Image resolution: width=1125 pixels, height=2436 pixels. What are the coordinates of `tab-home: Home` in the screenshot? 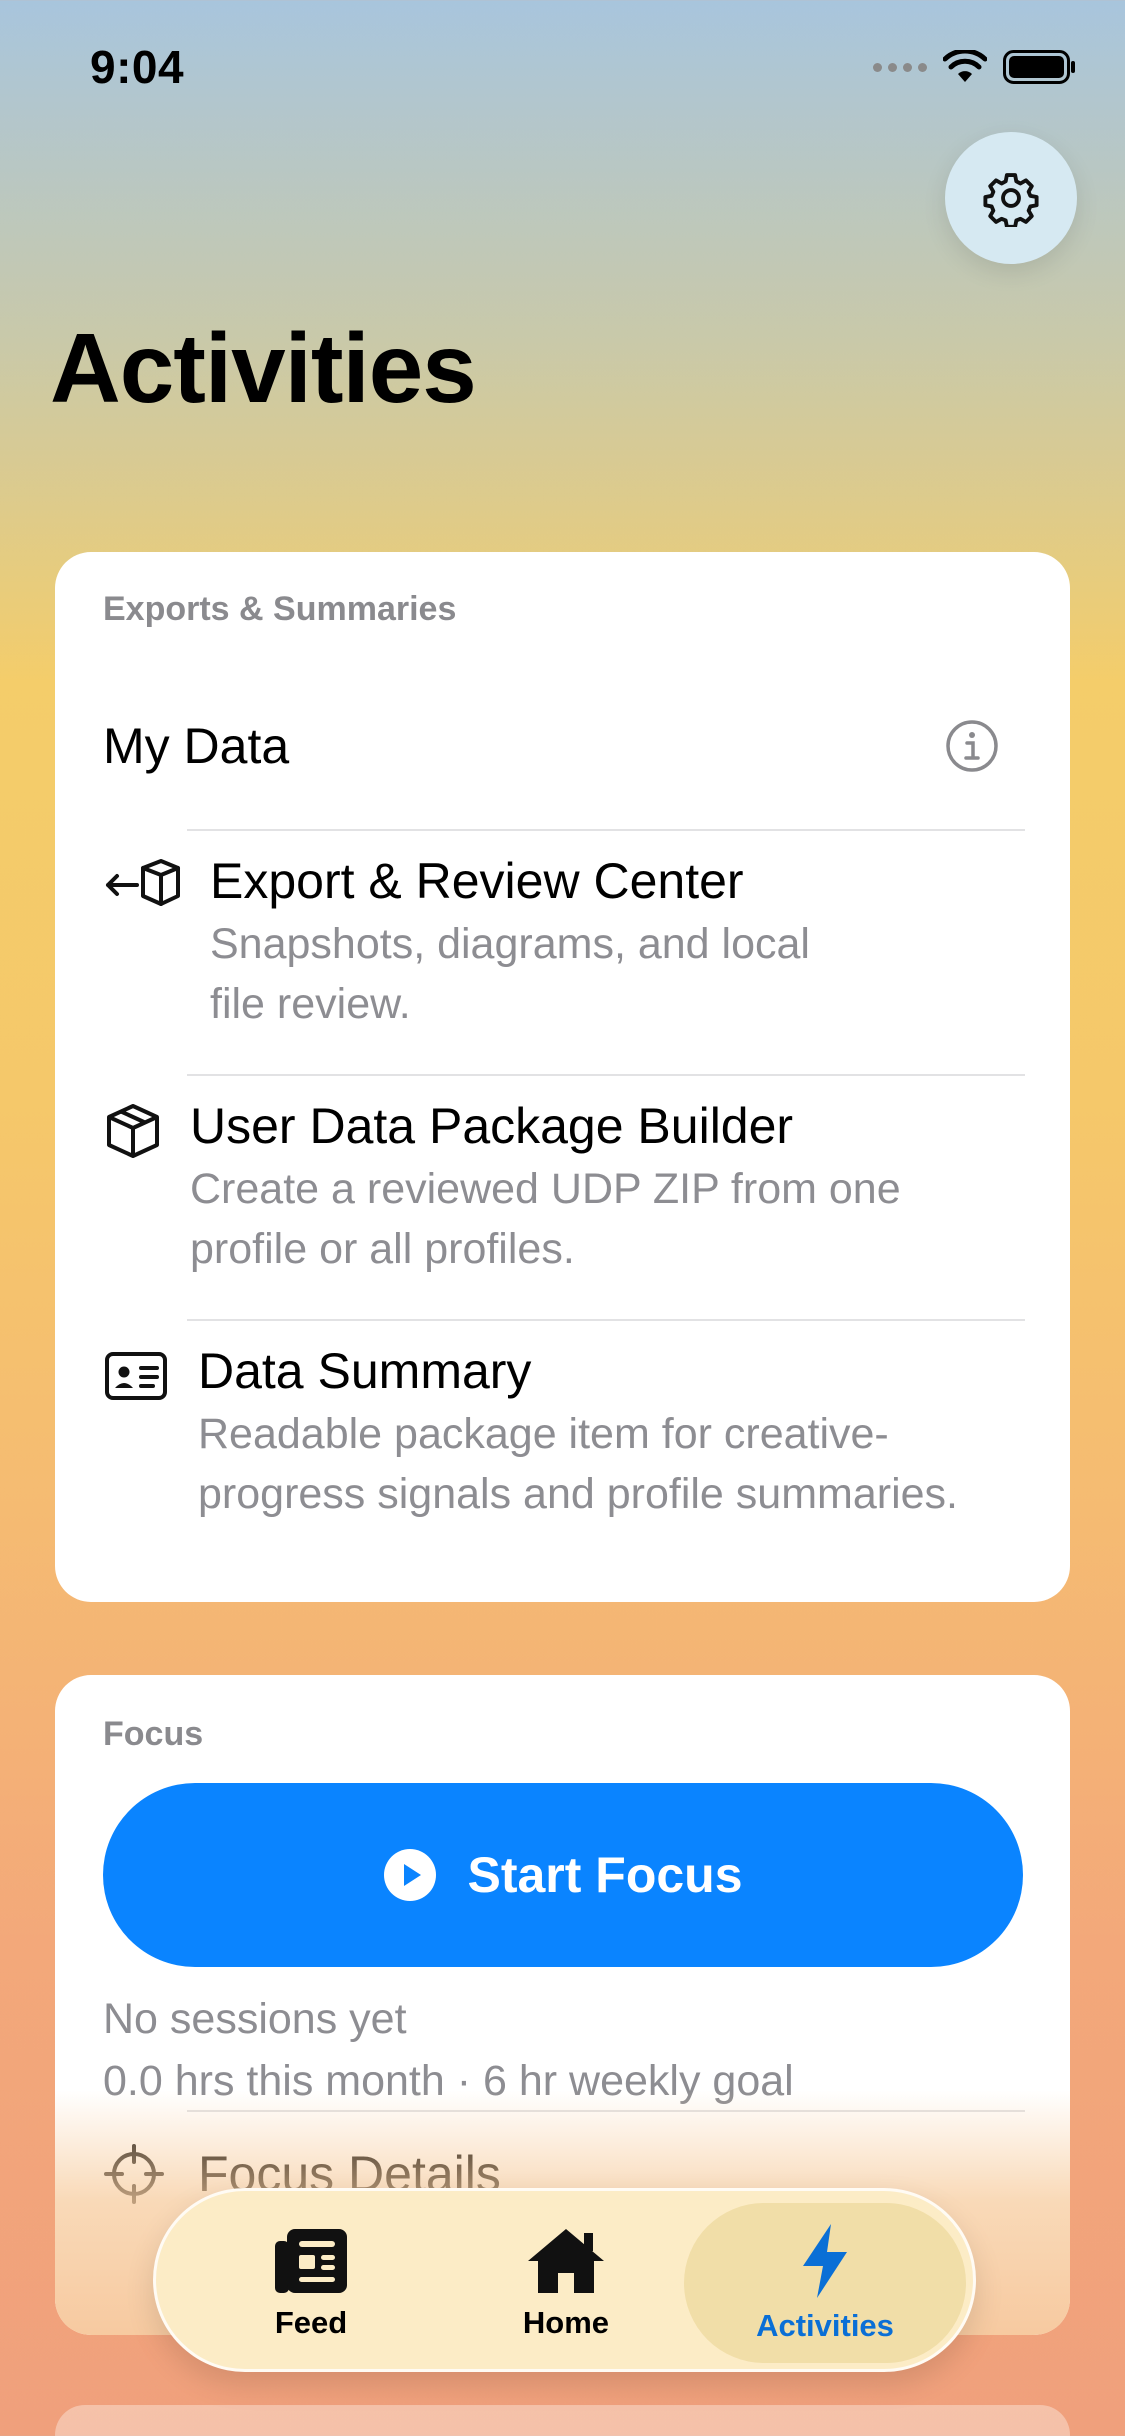 It's located at (566, 2283).